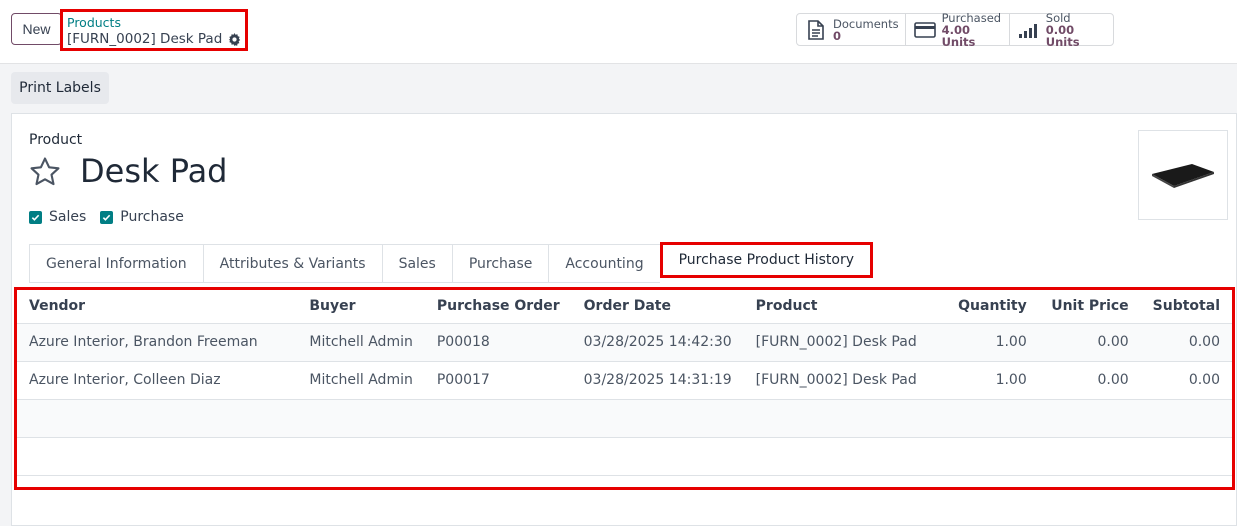 Image resolution: width=1237 pixels, height=526 pixels. Describe the element at coordinates (766, 260) in the screenshot. I see `tab-purchase-product-history: Purchase Product History` at that location.